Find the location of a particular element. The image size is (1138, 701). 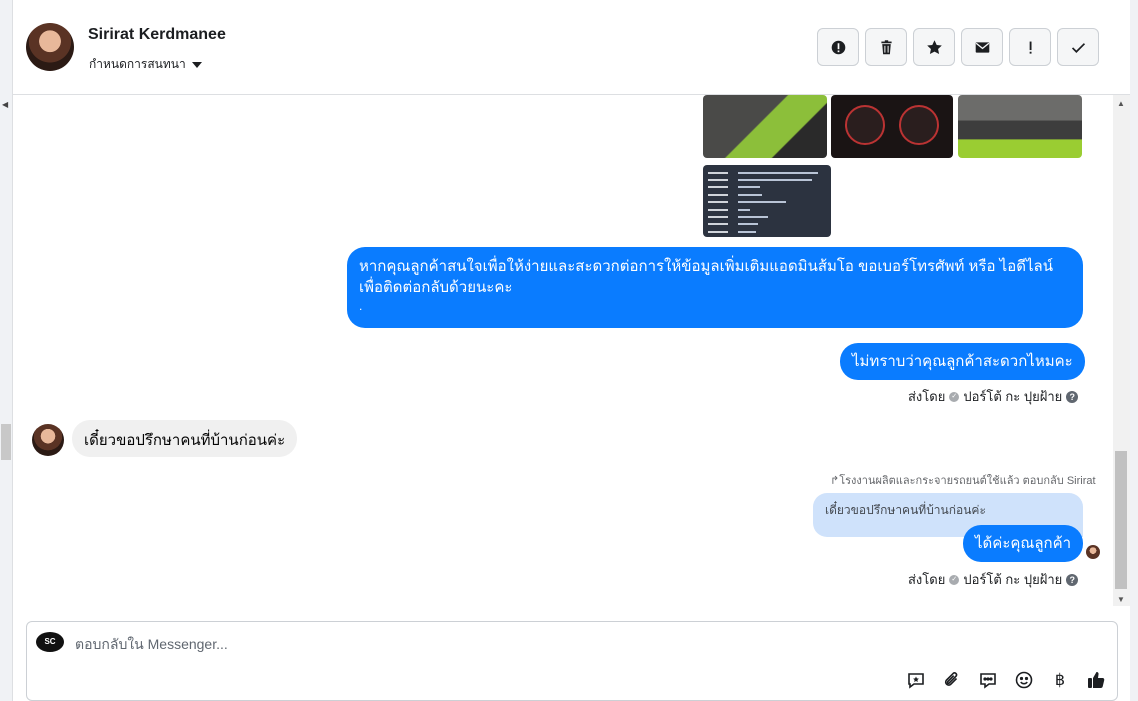

exclamation-icon is located at coordinates (1030, 47).